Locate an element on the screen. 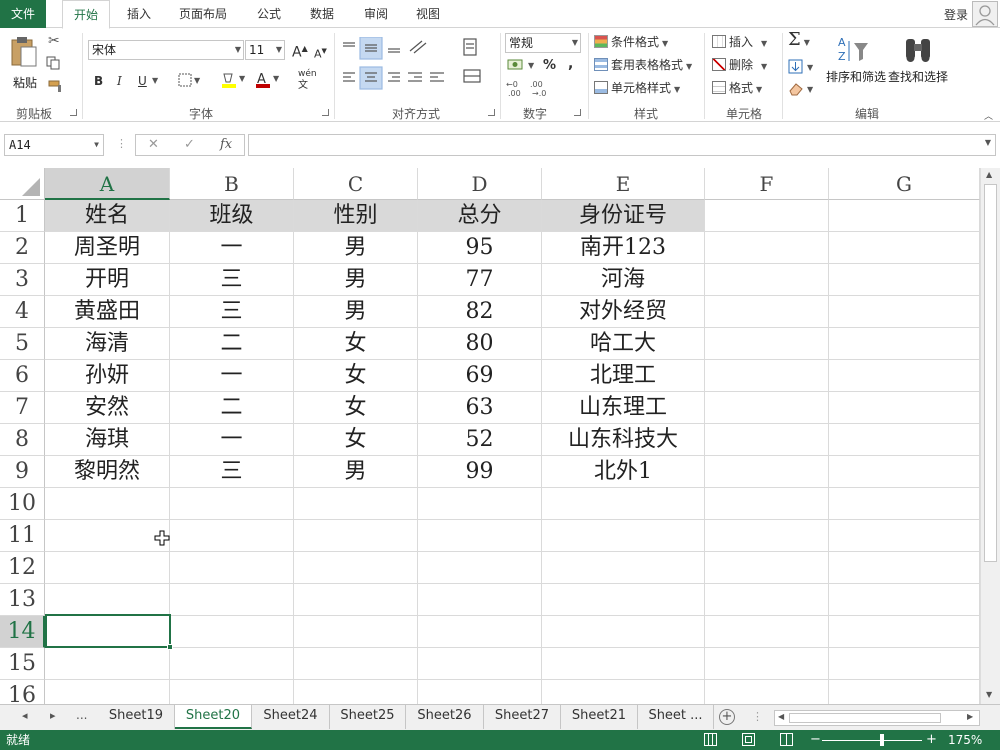  confirm-entry-button: ✓ is located at coordinates (189, 144).